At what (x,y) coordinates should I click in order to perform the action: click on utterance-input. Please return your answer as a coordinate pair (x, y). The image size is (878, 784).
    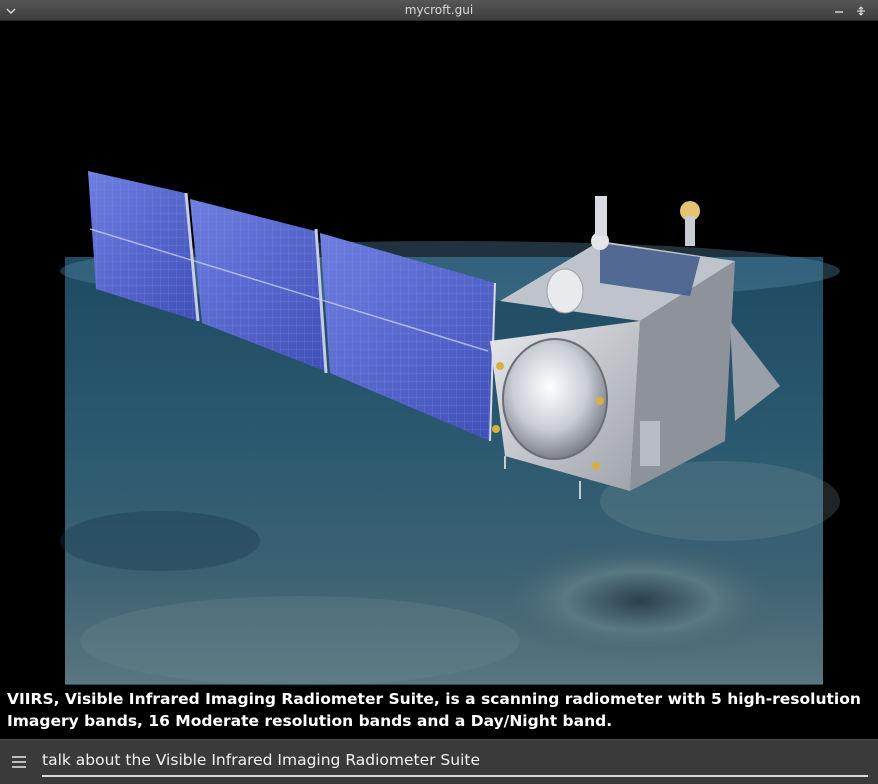
    Looking at the image, I should click on (455, 763).